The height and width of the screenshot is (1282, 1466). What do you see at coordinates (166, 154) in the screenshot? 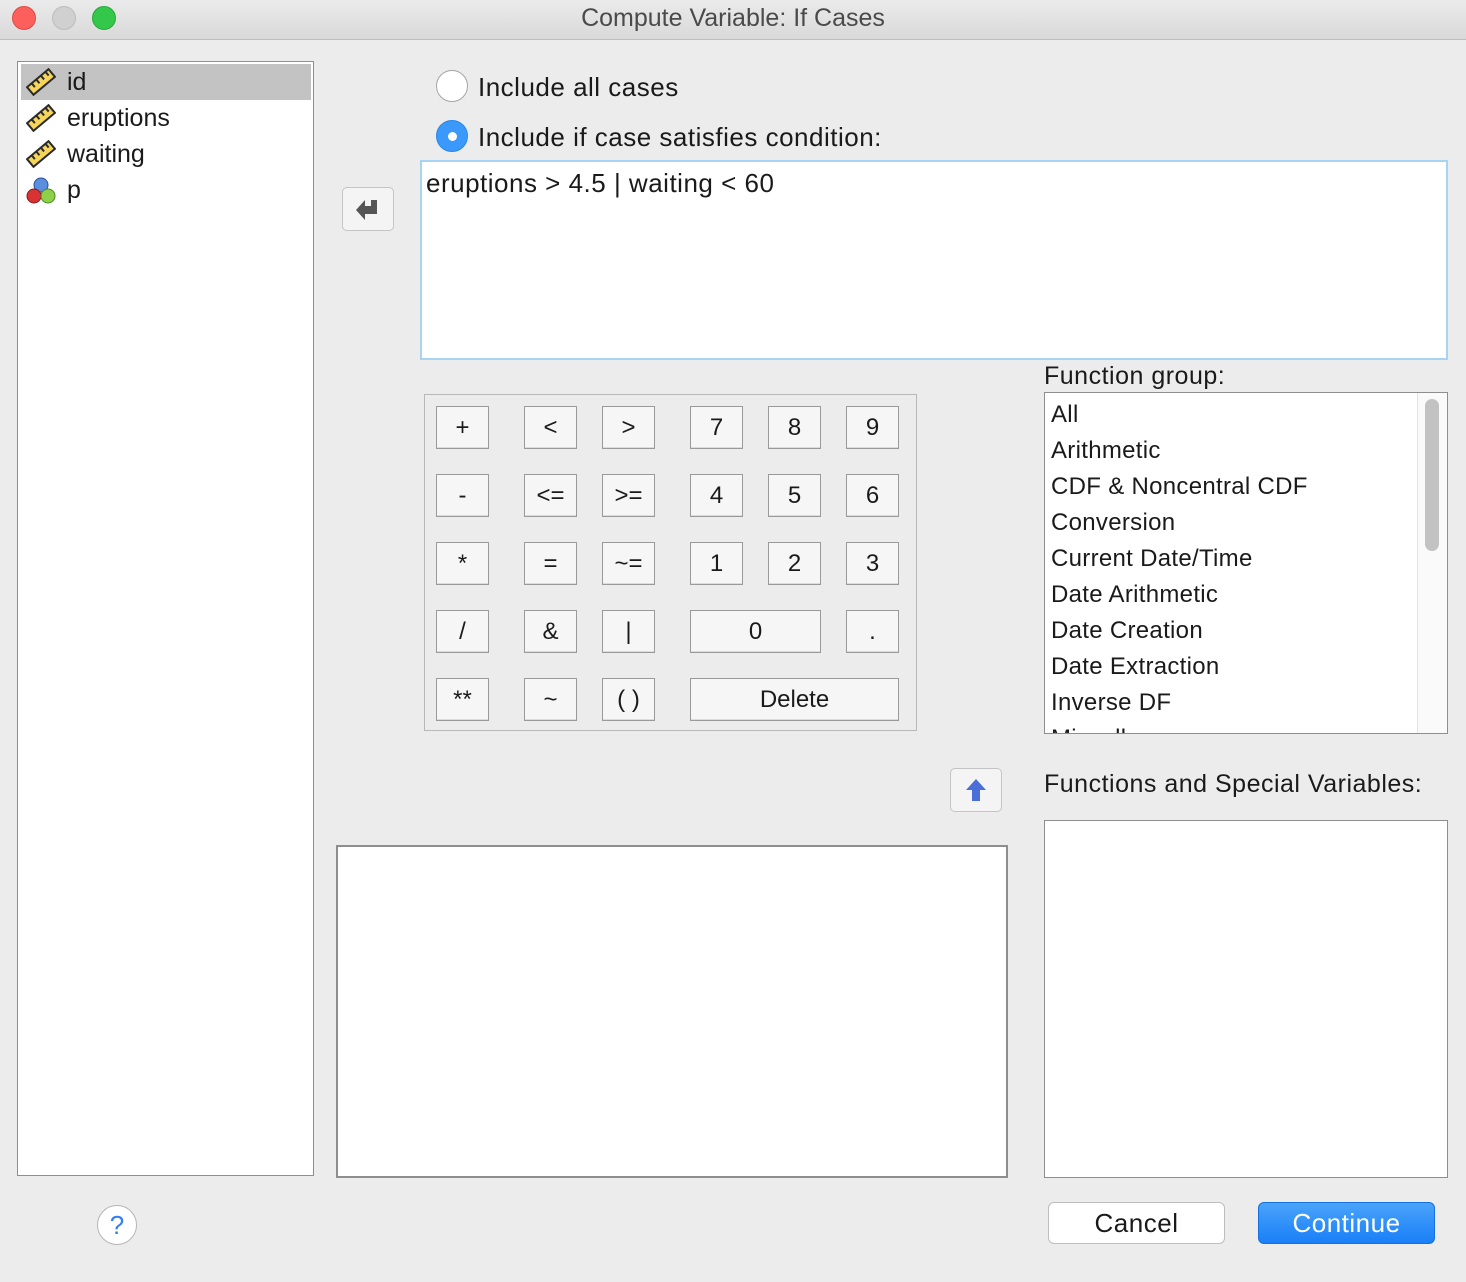
I see `variable-item-waiting: waiting` at bounding box center [166, 154].